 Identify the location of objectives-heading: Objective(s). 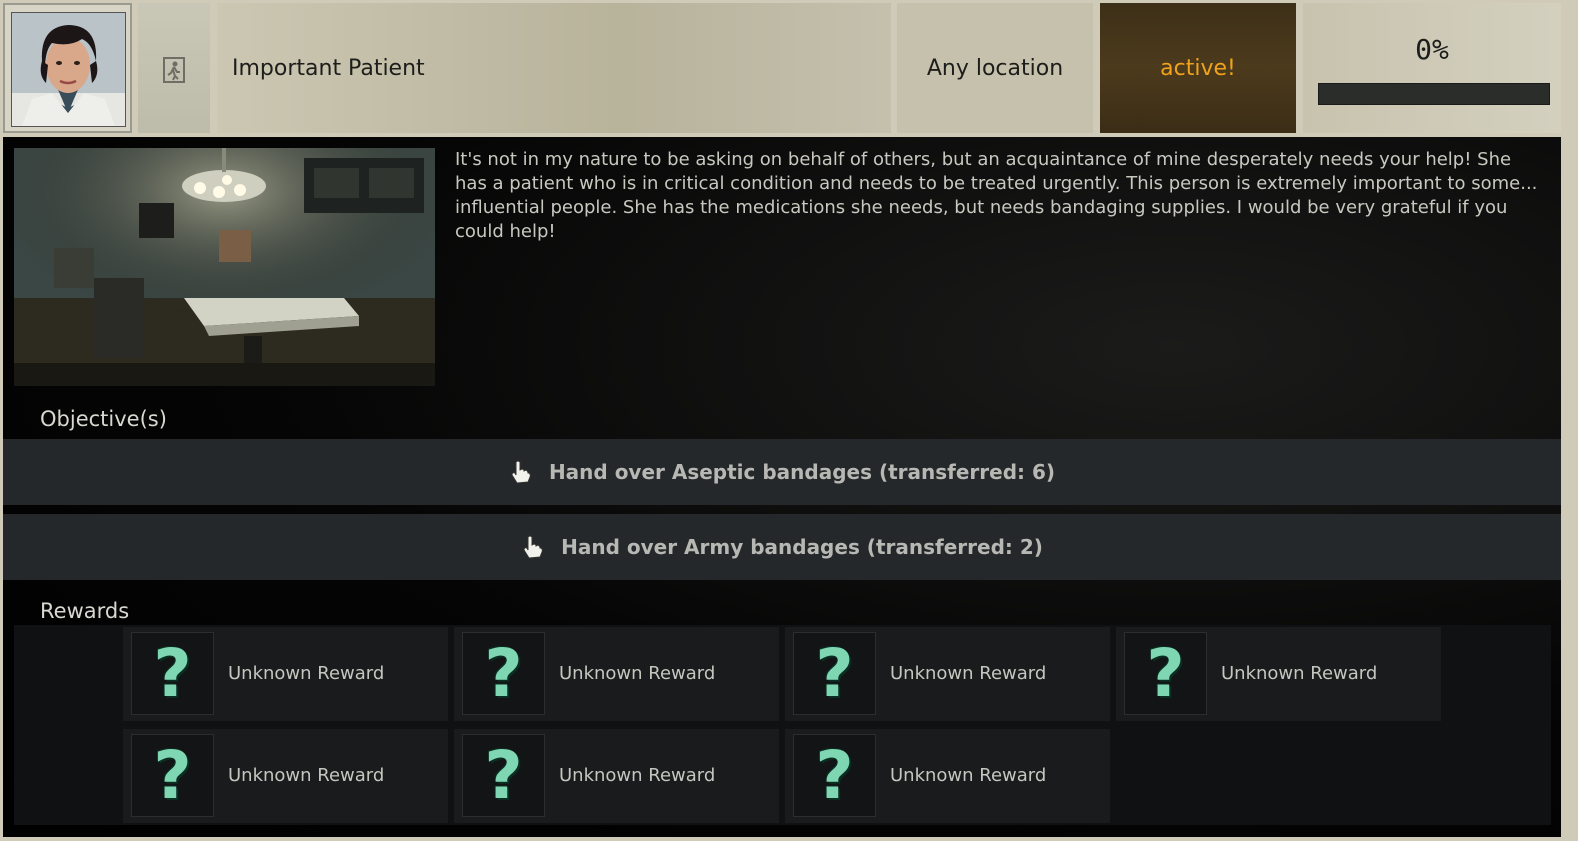
(103, 419).